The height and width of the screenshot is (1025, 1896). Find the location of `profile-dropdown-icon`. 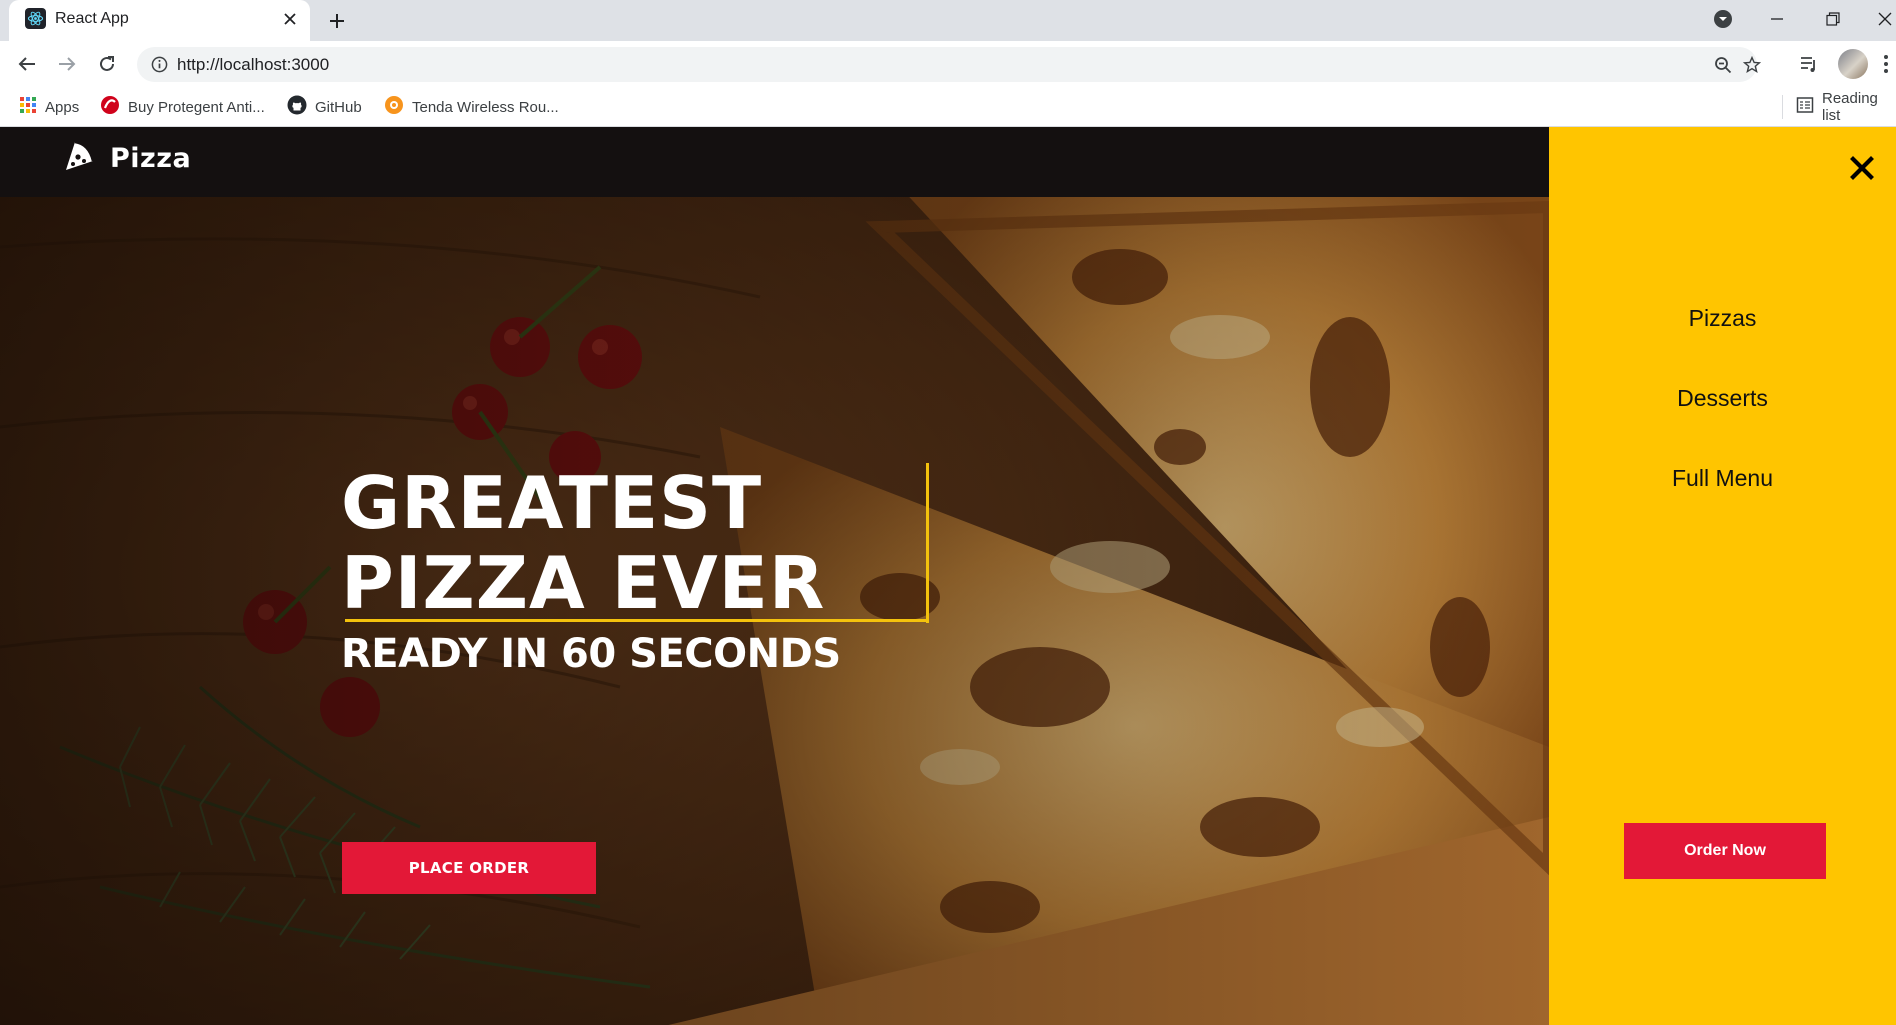

profile-dropdown-icon is located at coordinates (1723, 19).